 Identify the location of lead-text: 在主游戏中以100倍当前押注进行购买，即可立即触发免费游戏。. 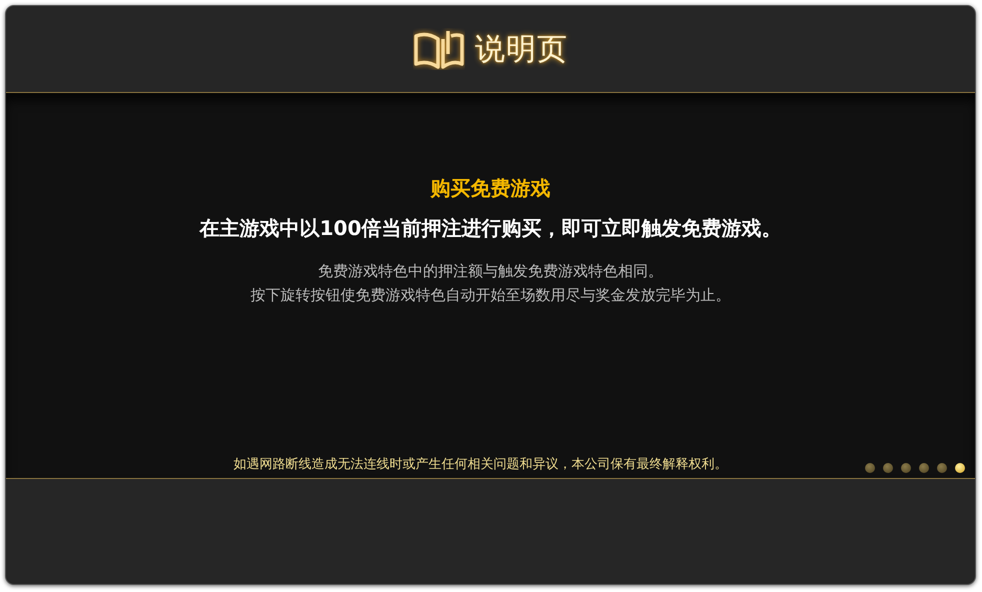
(491, 228).